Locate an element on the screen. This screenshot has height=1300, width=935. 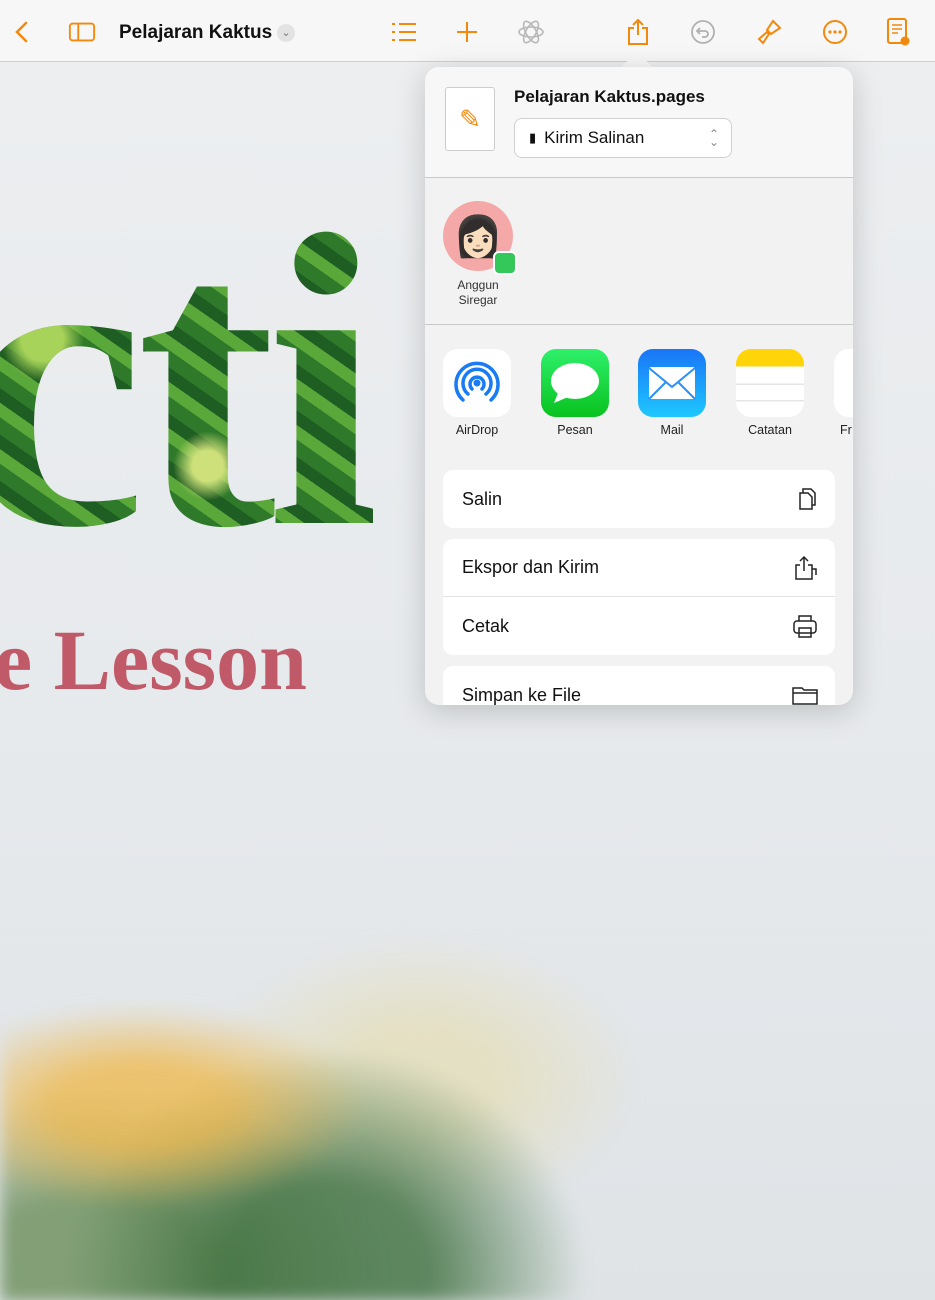
app-mail: Mail is located at coordinates (672, 393).